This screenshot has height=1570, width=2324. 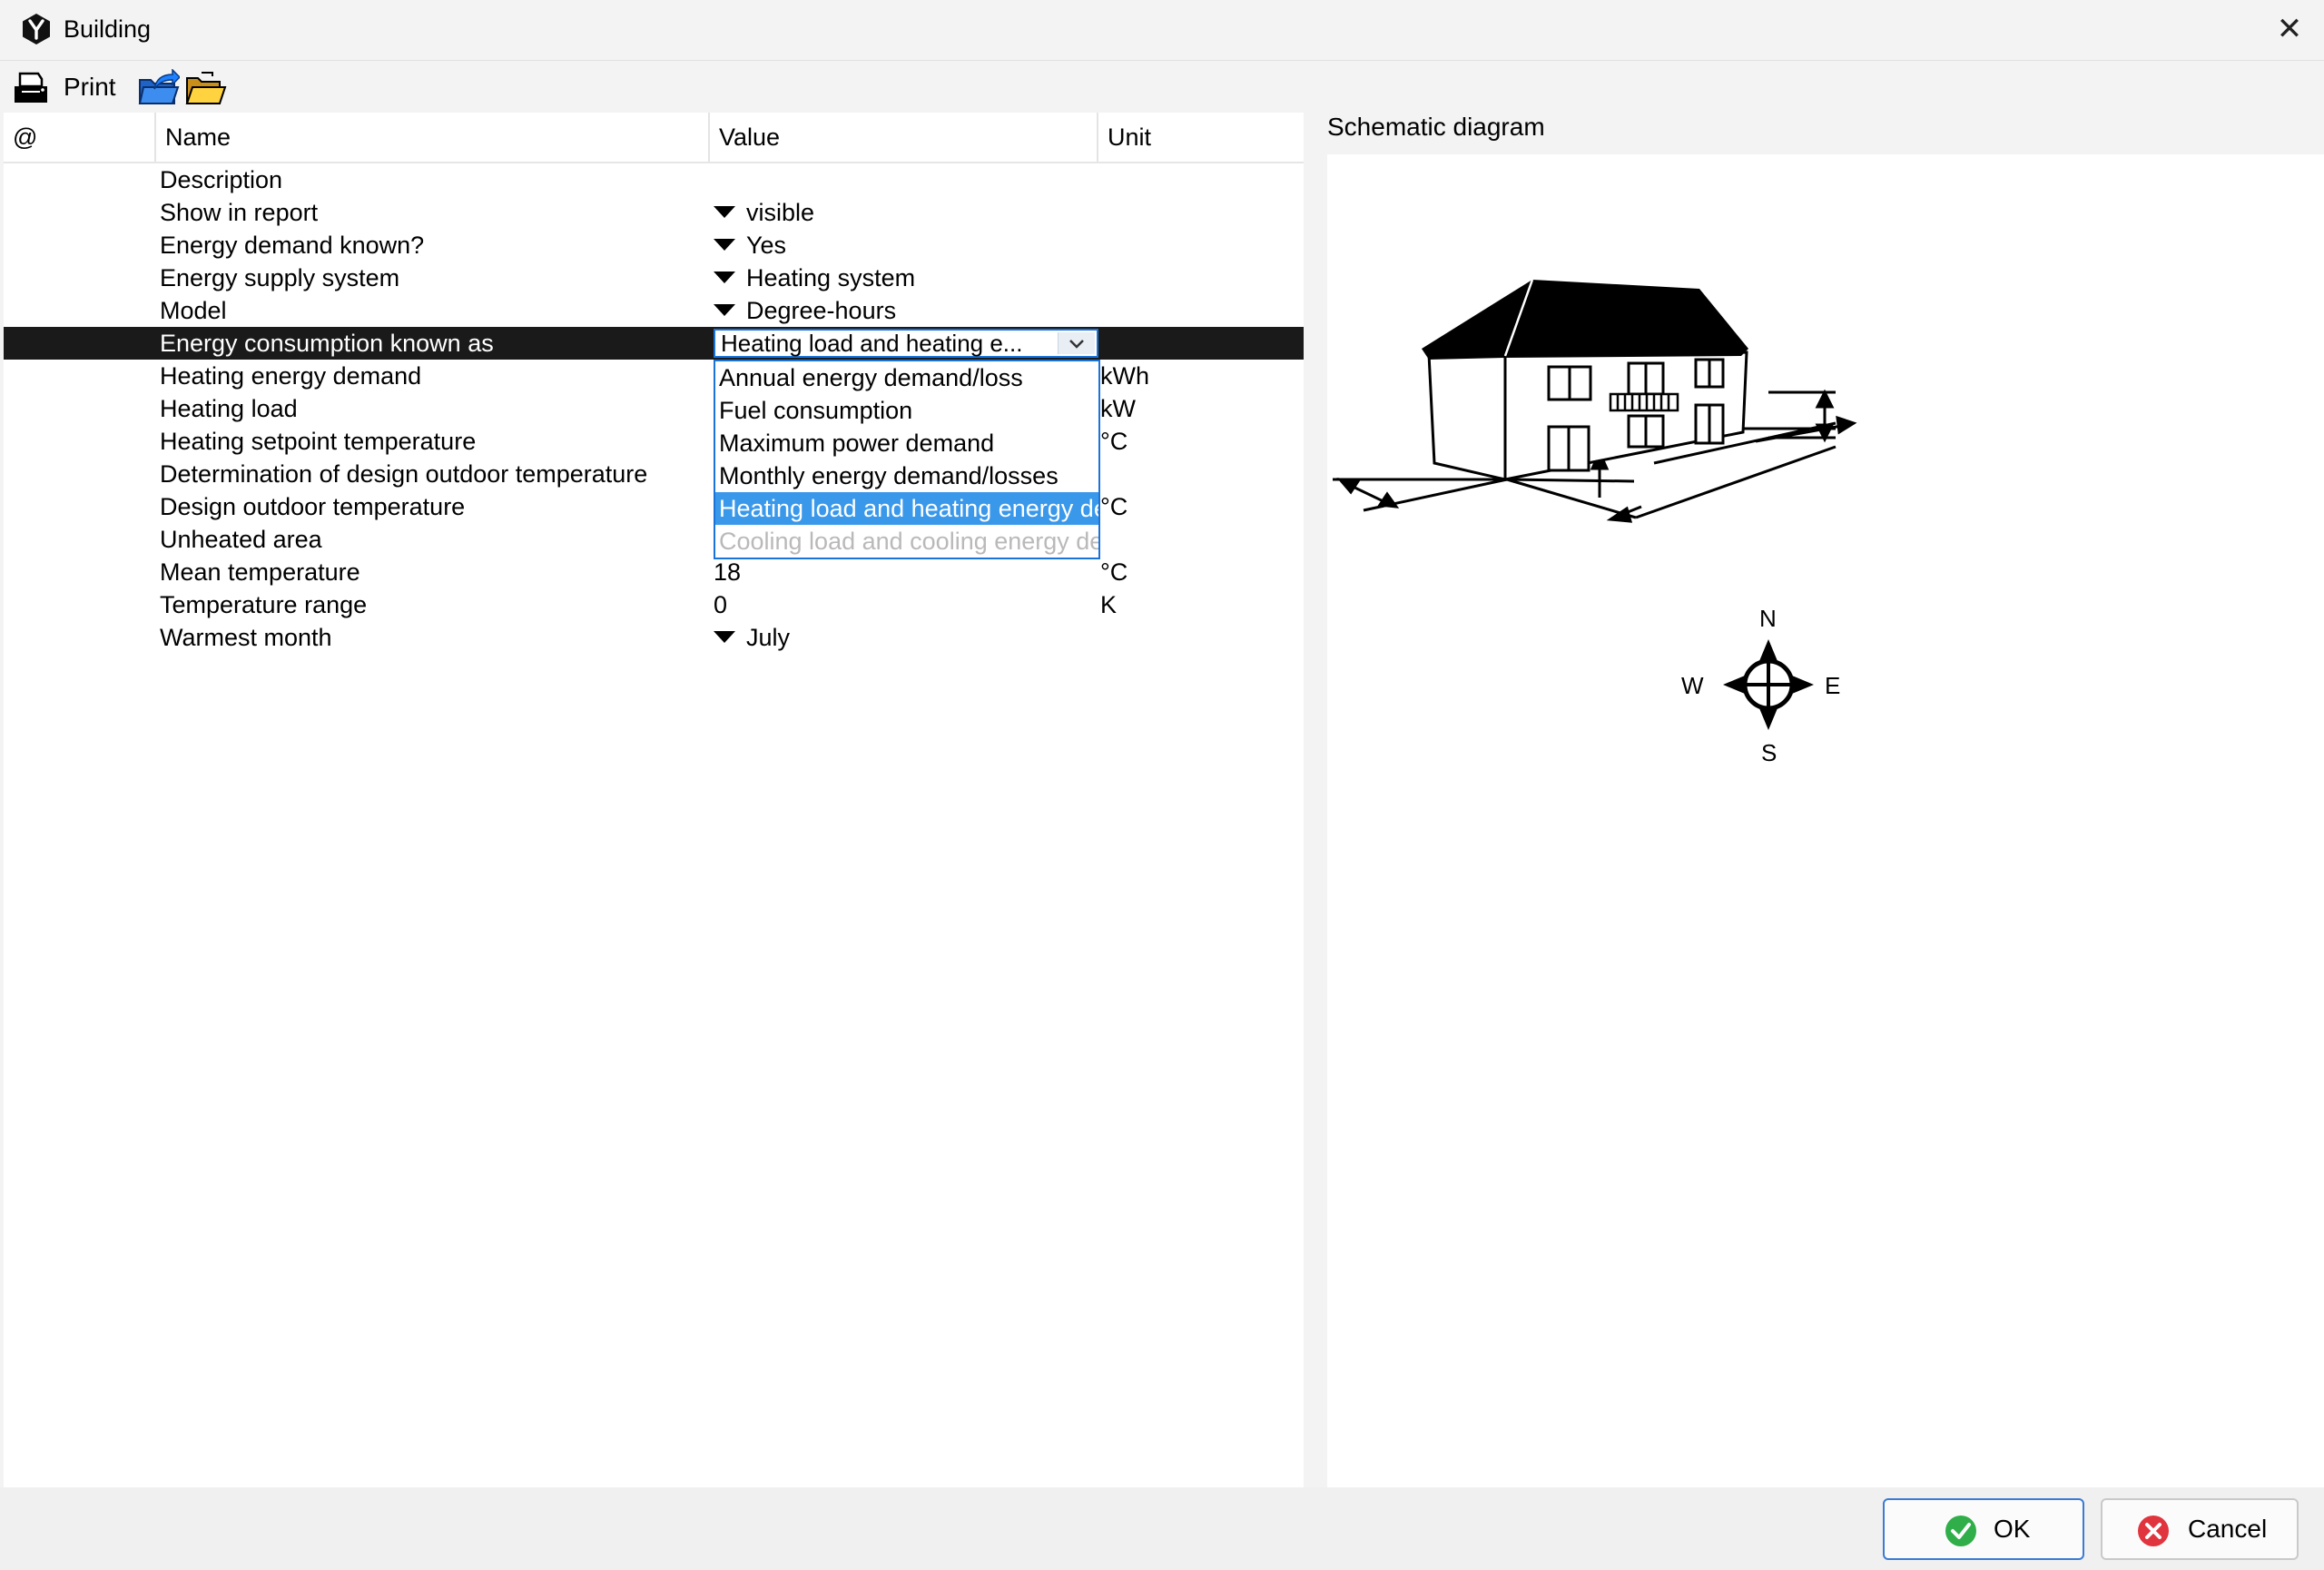 What do you see at coordinates (654, 310) in the screenshot?
I see `table-row: Model Degree-hours` at bounding box center [654, 310].